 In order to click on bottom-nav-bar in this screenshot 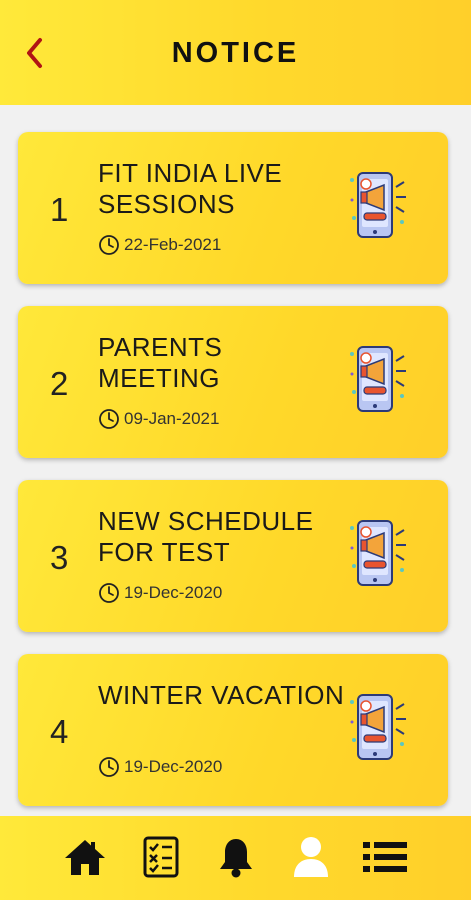, I will do `click(235, 858)`.